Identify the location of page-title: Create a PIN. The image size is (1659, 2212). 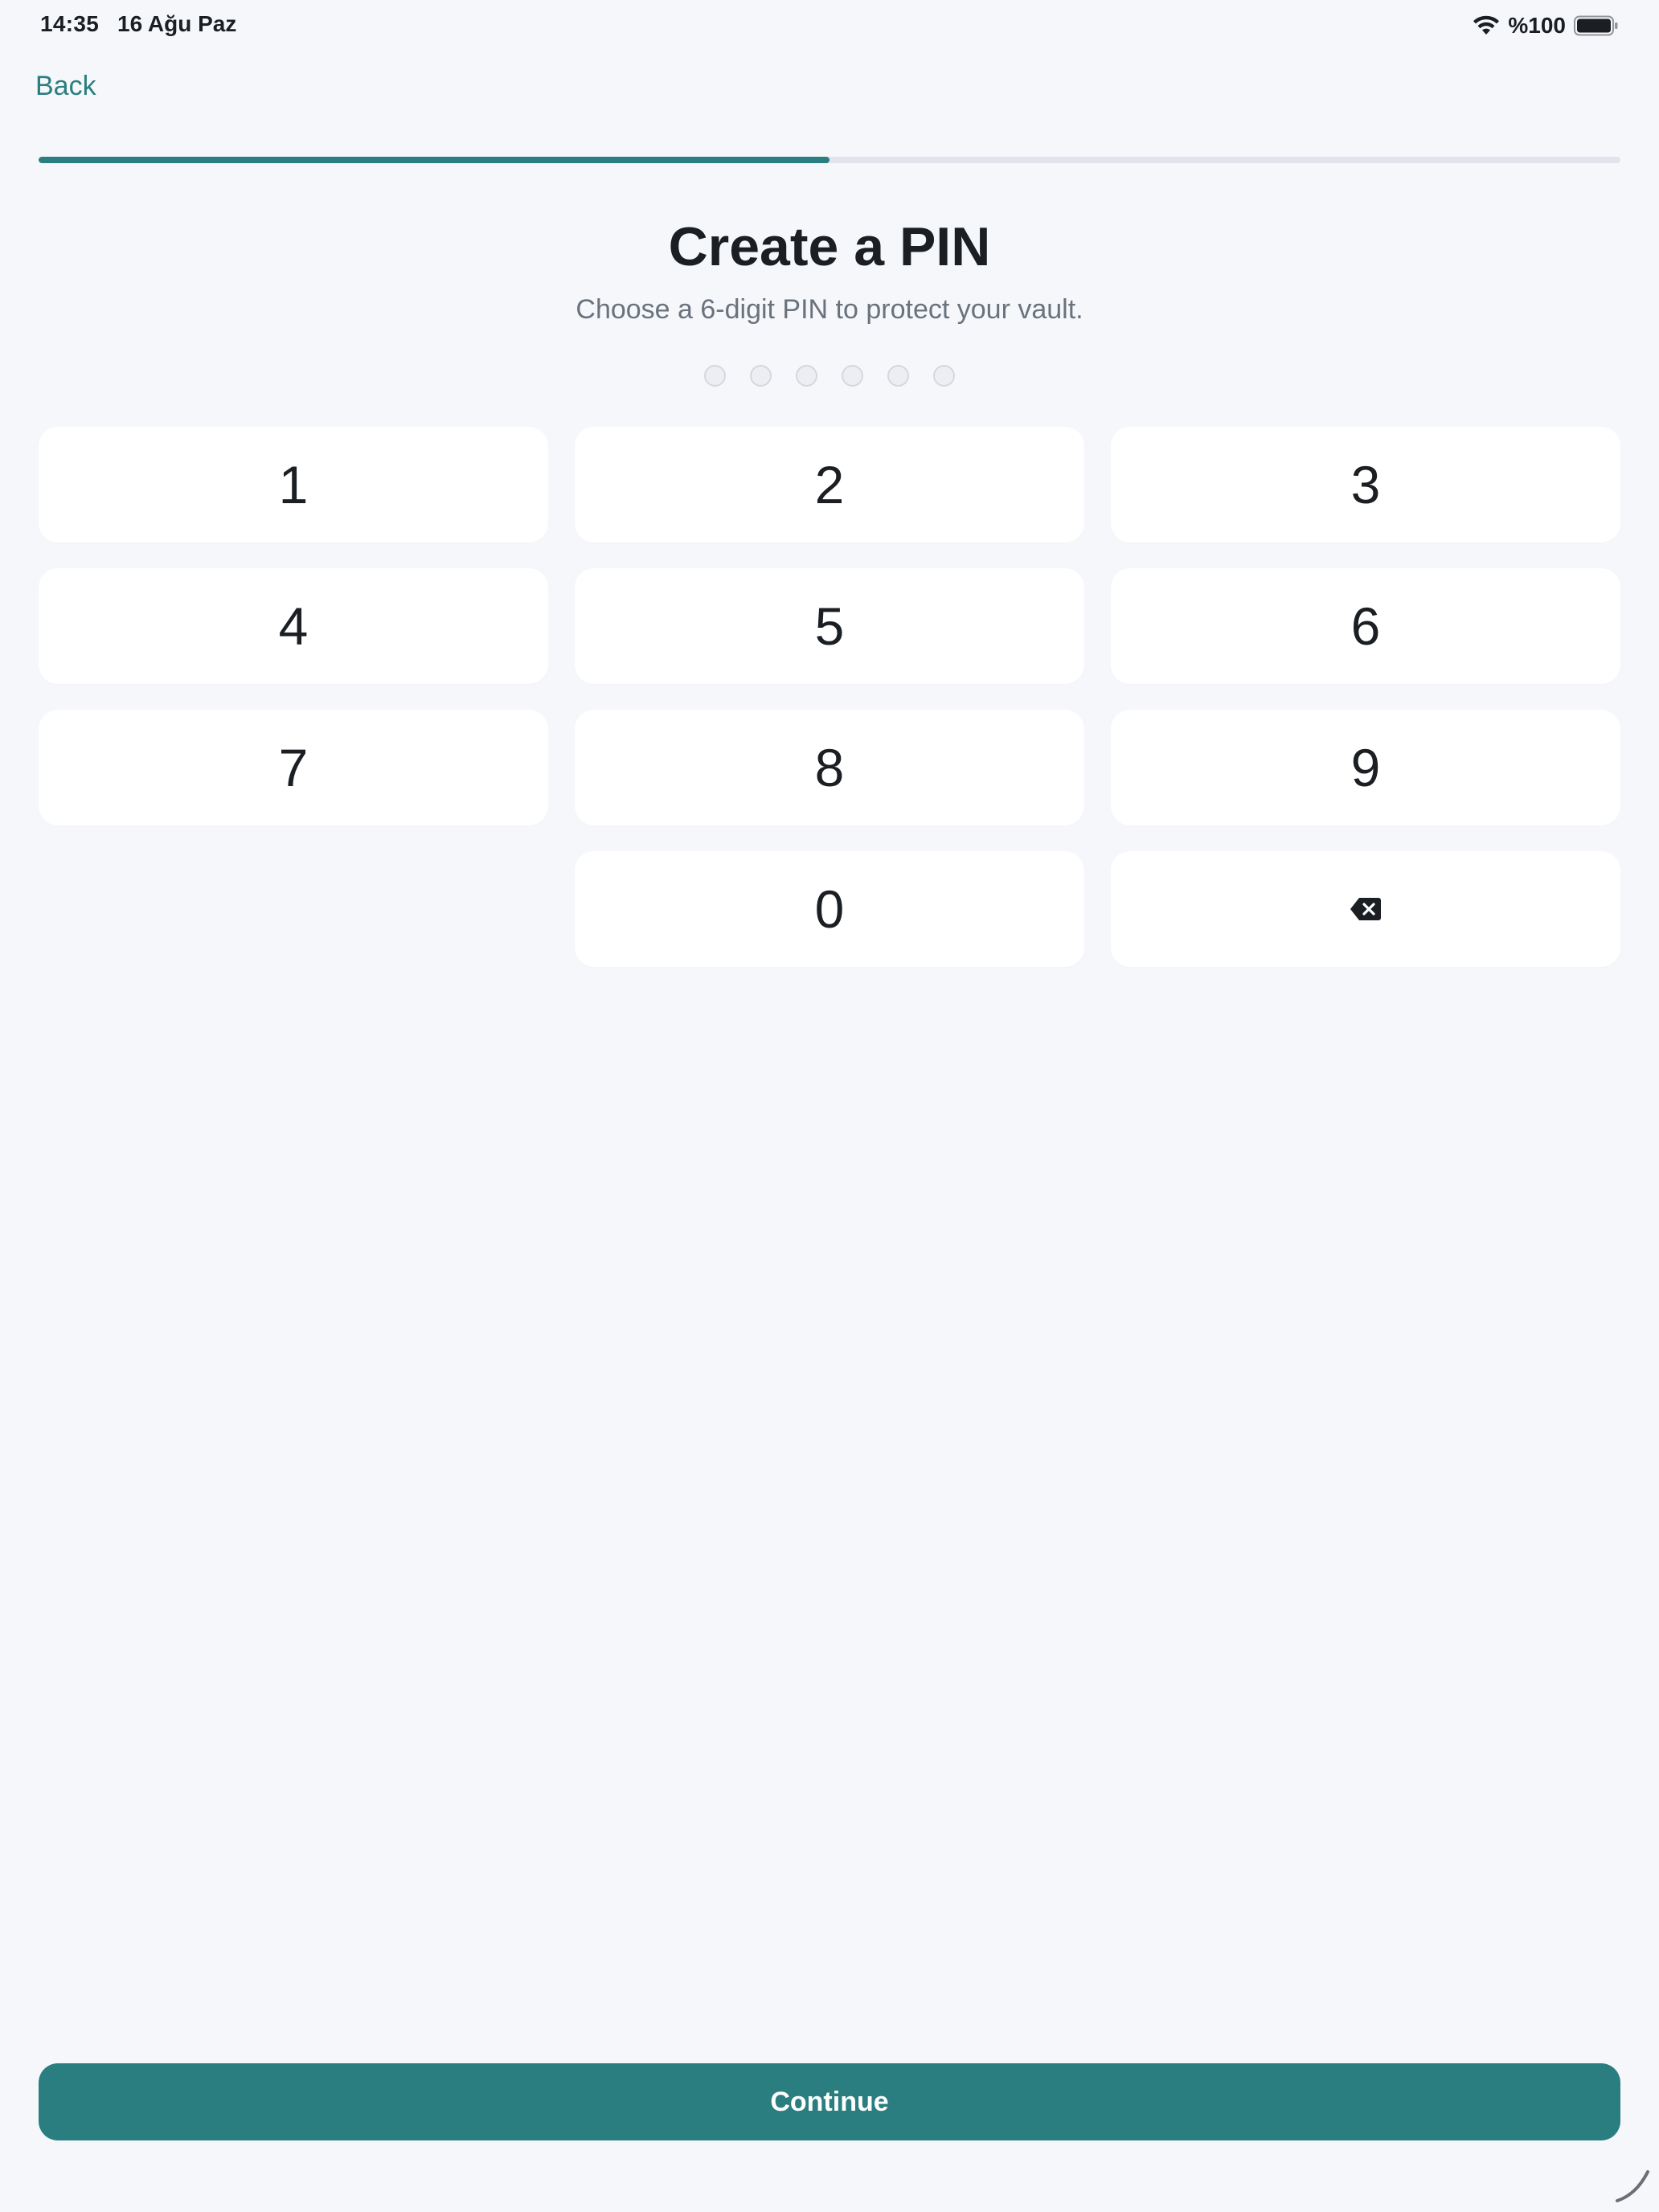
(829, 246).